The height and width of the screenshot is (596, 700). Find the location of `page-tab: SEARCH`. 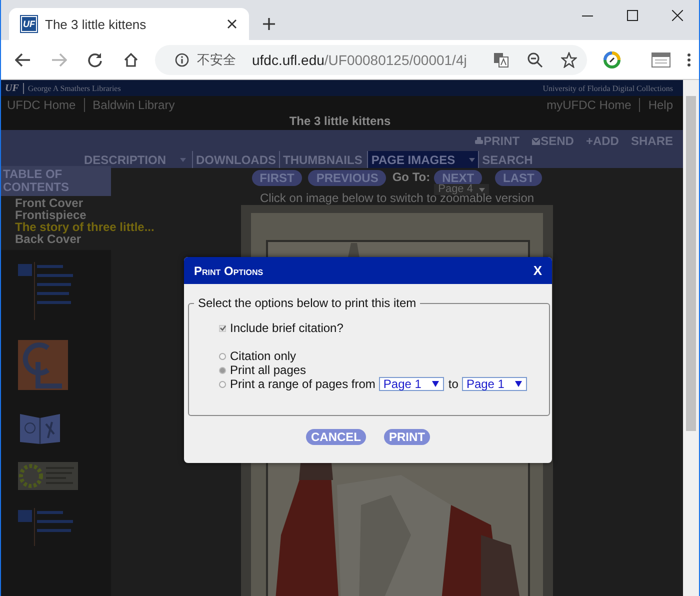

page-tab: SEARCH is located at coordinates (507, 159).